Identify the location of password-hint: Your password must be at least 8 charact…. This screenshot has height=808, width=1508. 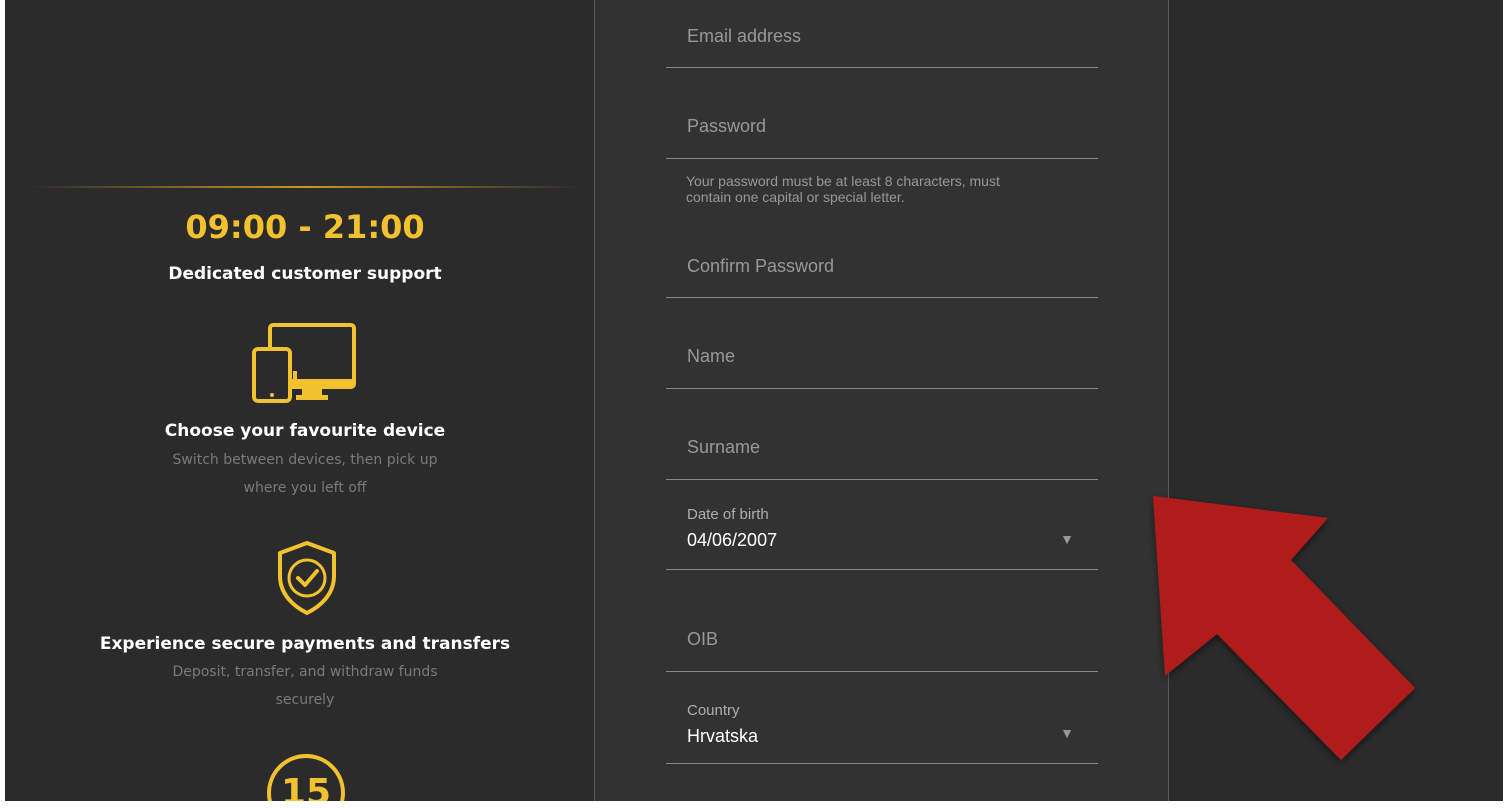
(886, 189).